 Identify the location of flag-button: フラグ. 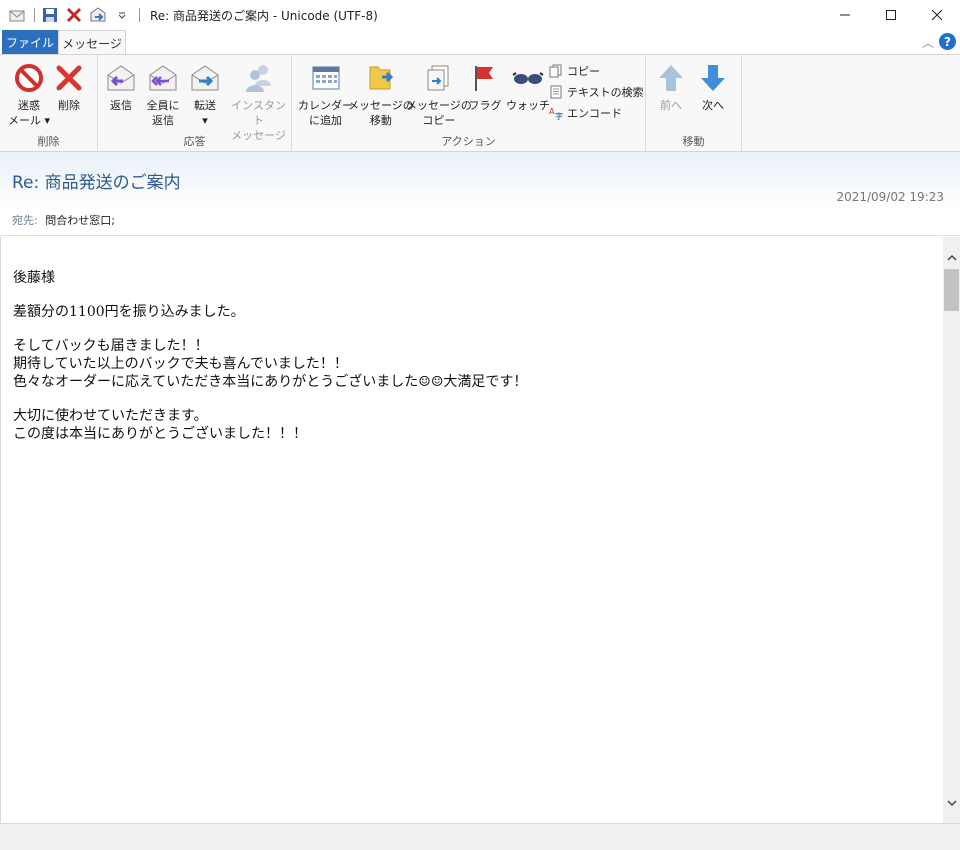
(485, 87).